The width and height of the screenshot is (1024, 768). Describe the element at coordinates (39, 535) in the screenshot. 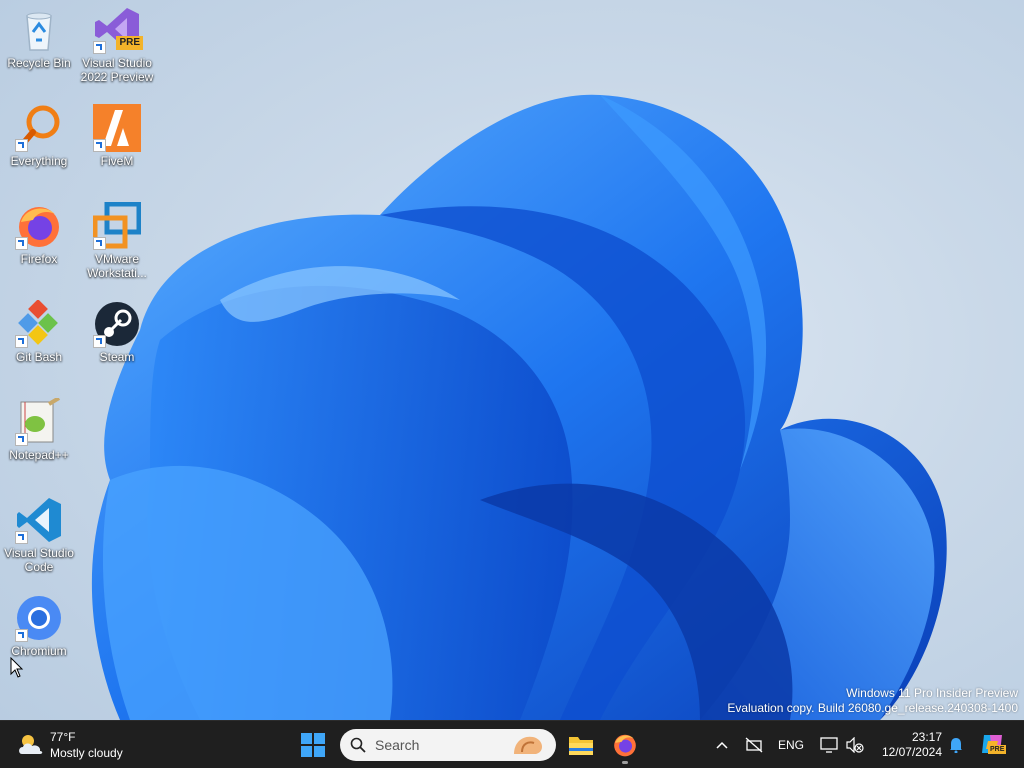

I see `desktop-icon-vscode: Visual Studio Code` at that location.